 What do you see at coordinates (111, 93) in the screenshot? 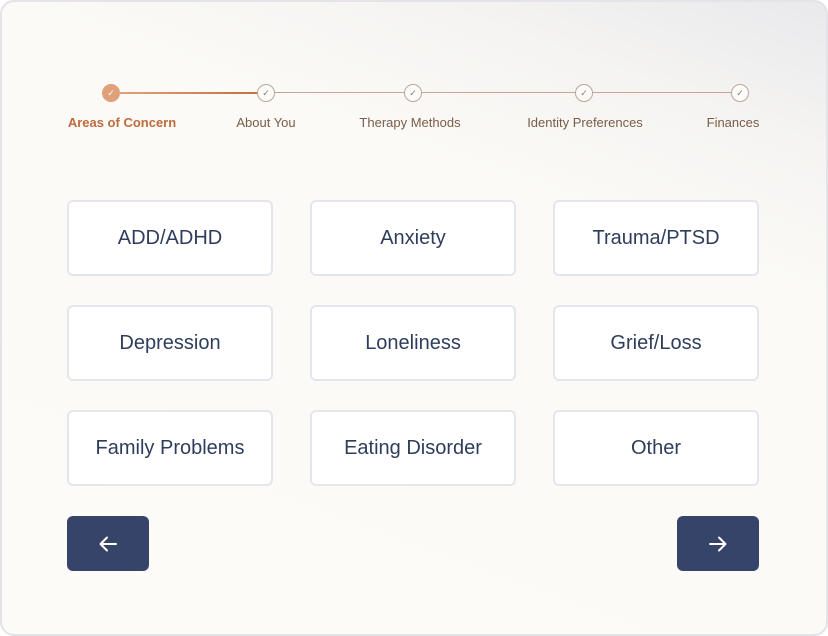
I see `step-1-check-icon: ✓` at bounding box center [111, 93].